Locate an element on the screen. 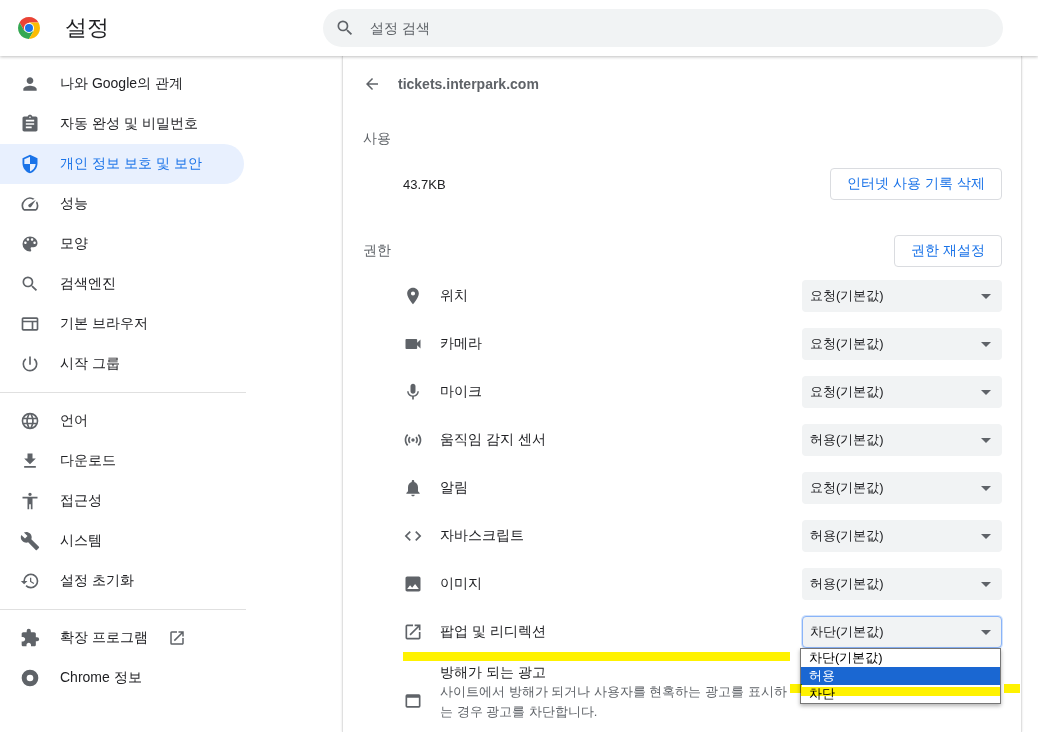 The width and height of the screenshot is (1038, 732). dropdown-option: 허용 is located at coordinates (900, 676).